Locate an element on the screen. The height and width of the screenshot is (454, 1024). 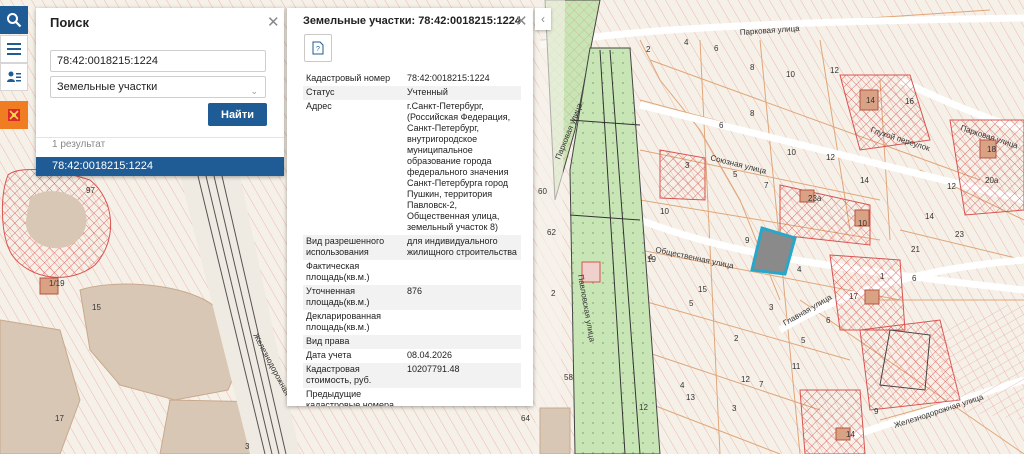
cadastral-number-input-wrap is located at coordinates (158, 61).